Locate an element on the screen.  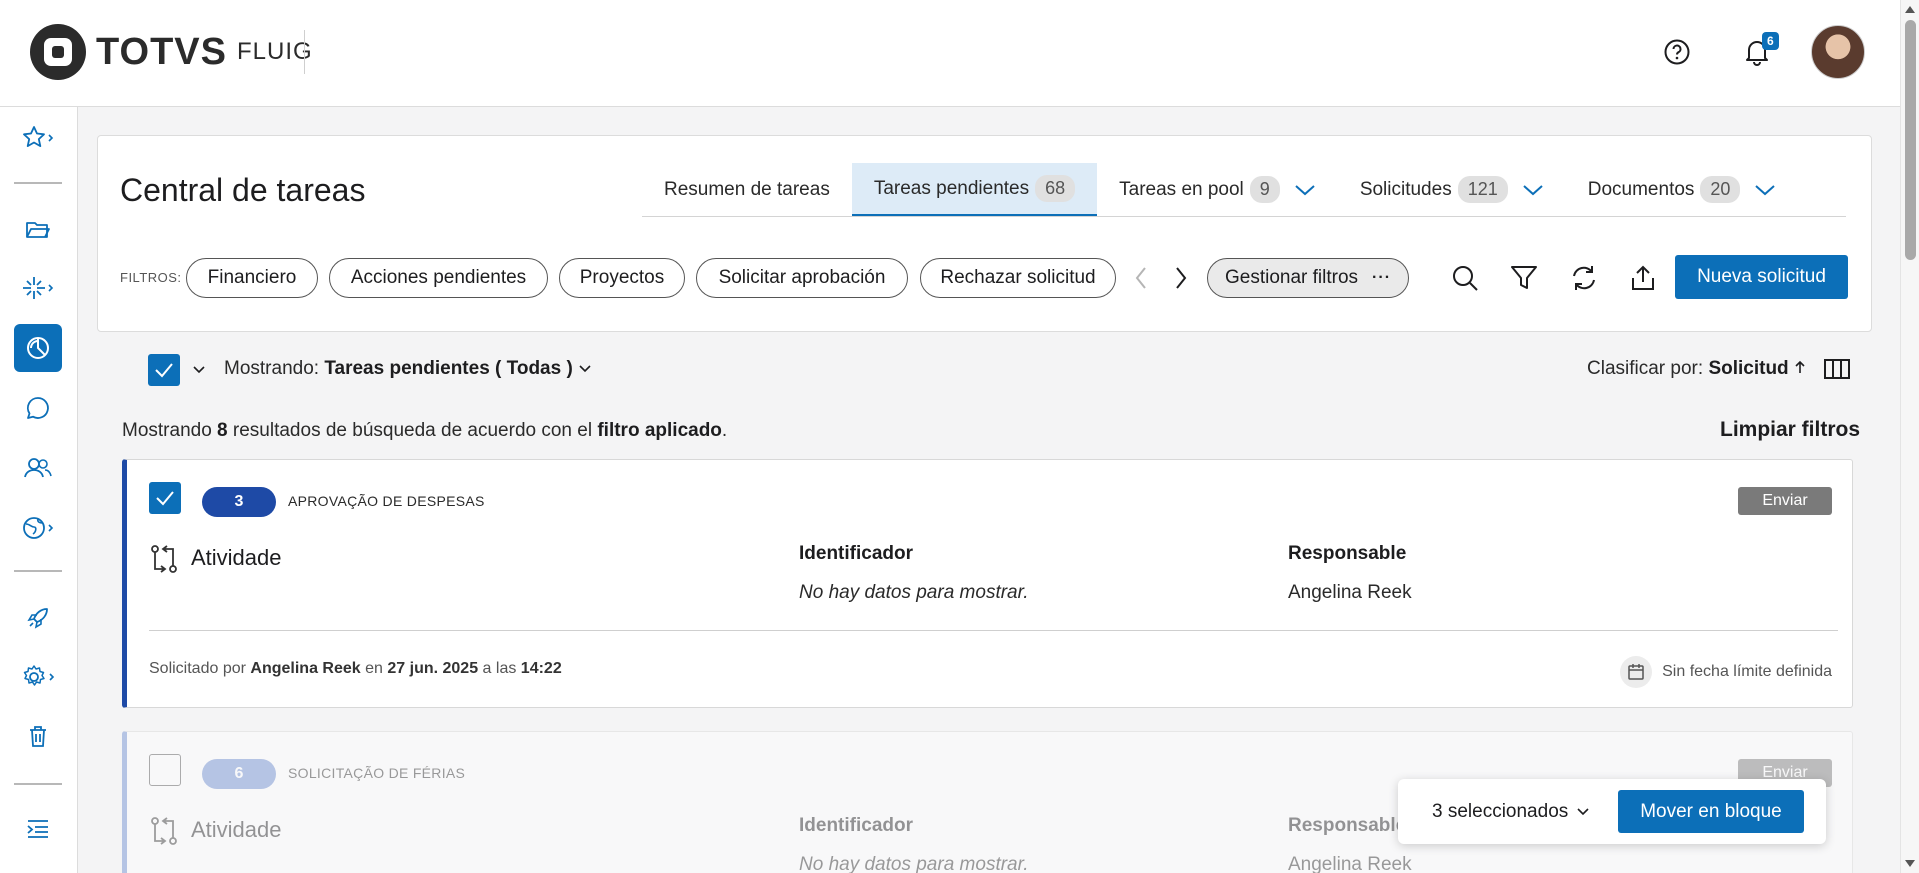
select-all-checkbox is located at coordinates (164, 370).